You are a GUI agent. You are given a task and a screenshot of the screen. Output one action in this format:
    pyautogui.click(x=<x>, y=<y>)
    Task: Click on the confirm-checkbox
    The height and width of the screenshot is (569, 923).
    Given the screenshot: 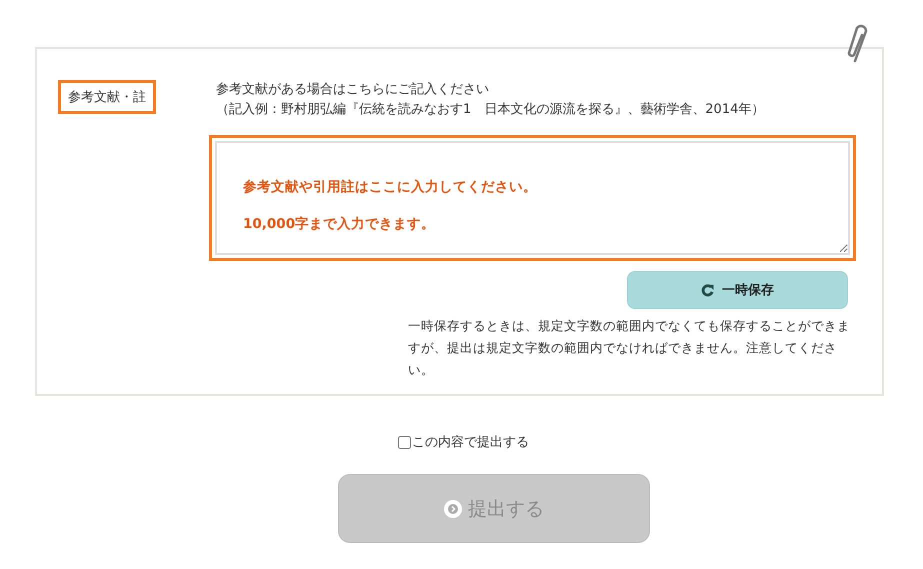 What is the action you would take?
    pyautogui.click(x=404, y=442)
    